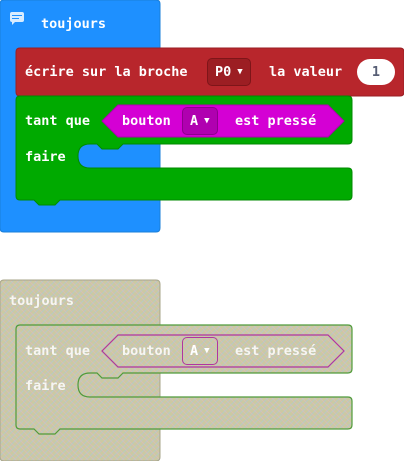 This screenshot has height=461, width=404. Describe the element at coordinates (45, 386) in the screenshot. I see `disabled-do-label: faire` at that location.